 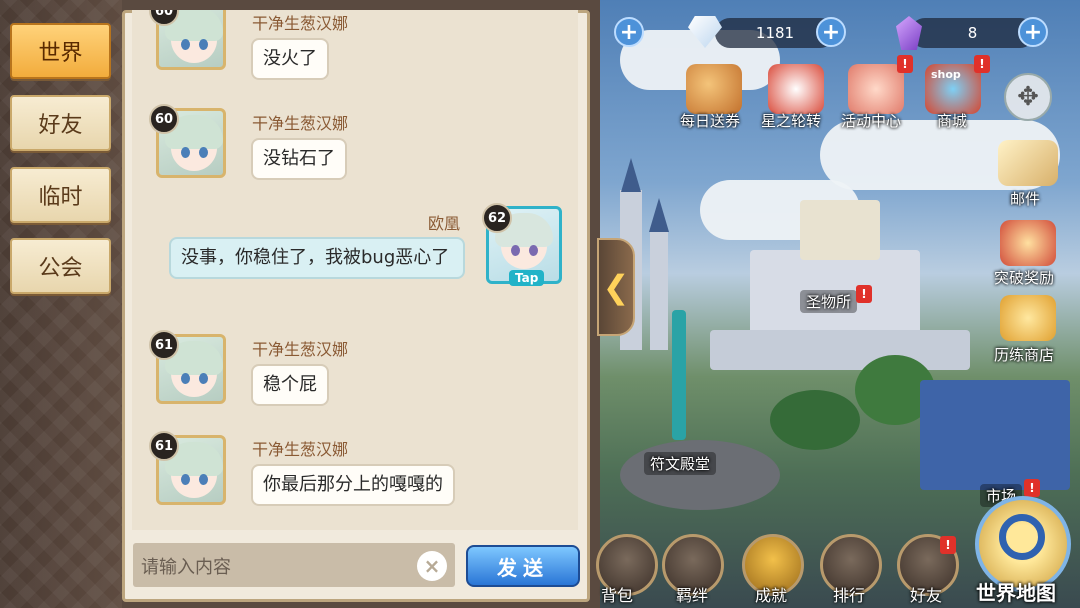 I want to click on shop-alert-badge: !, so click(x=982, y=64).